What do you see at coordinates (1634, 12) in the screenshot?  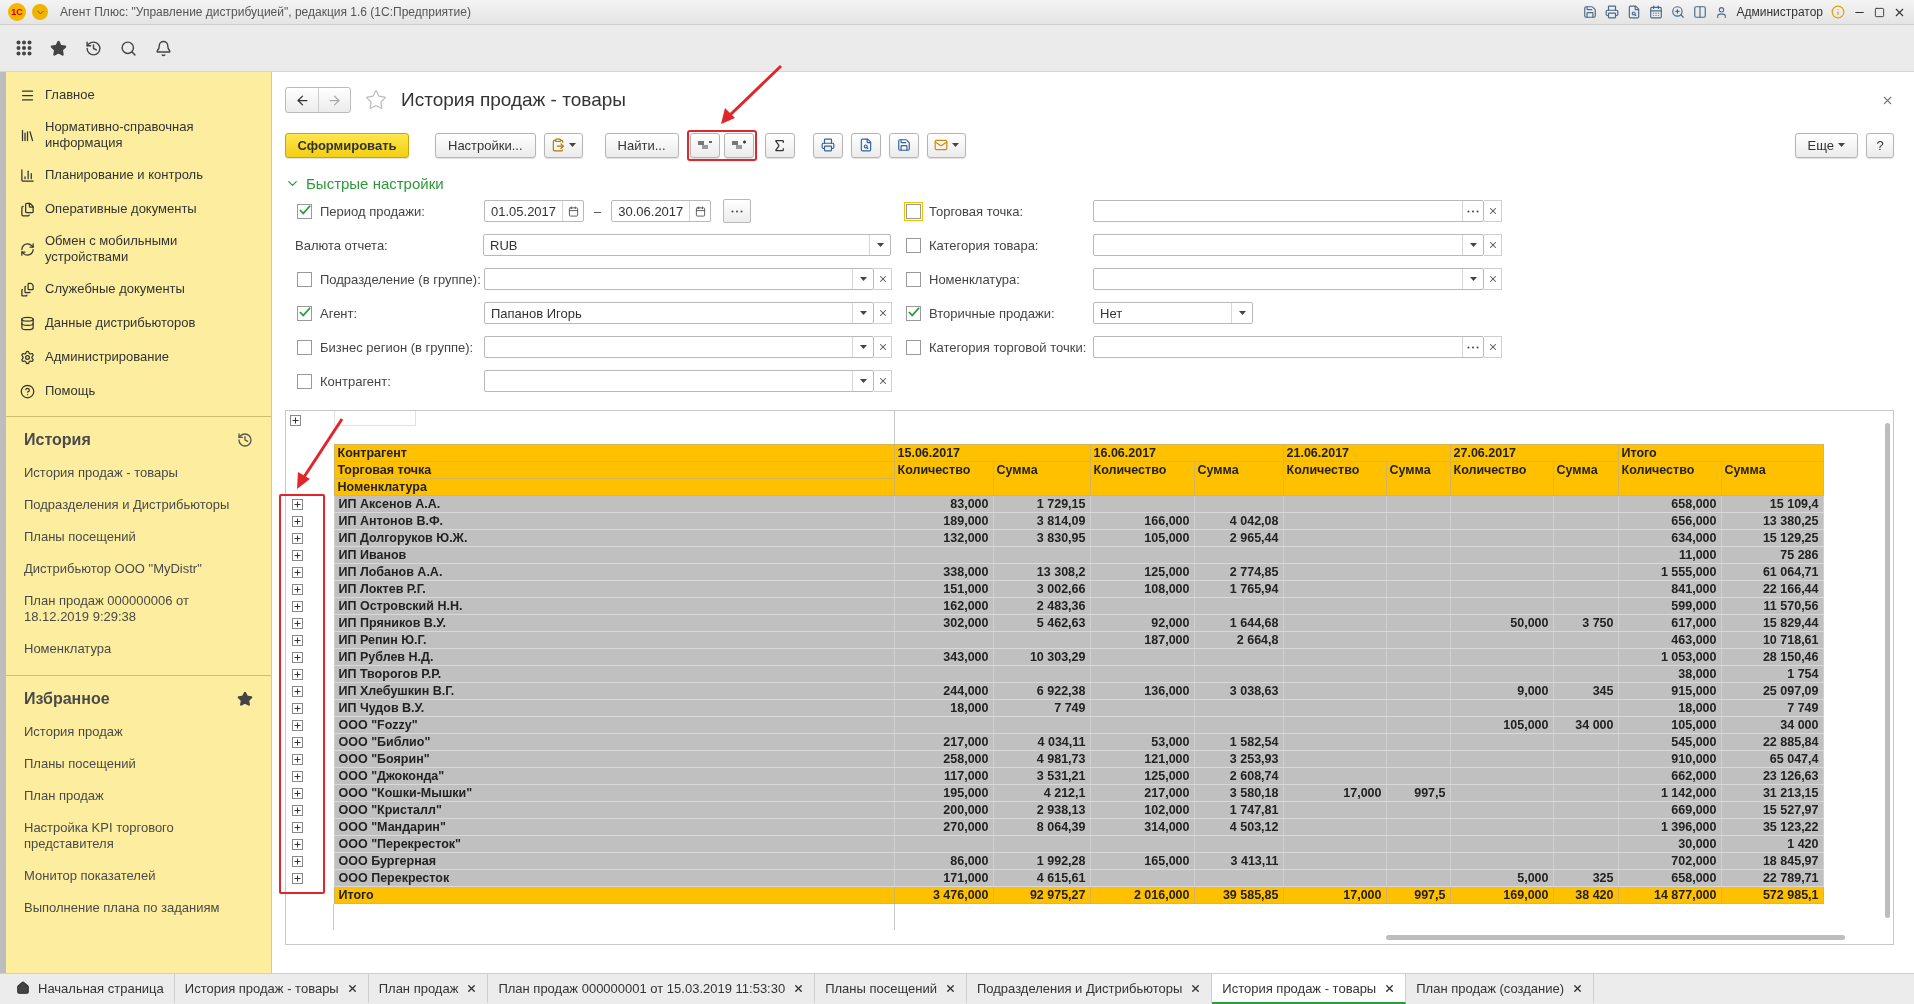 I see `preview-icon` at bounding box center [1634, 12].